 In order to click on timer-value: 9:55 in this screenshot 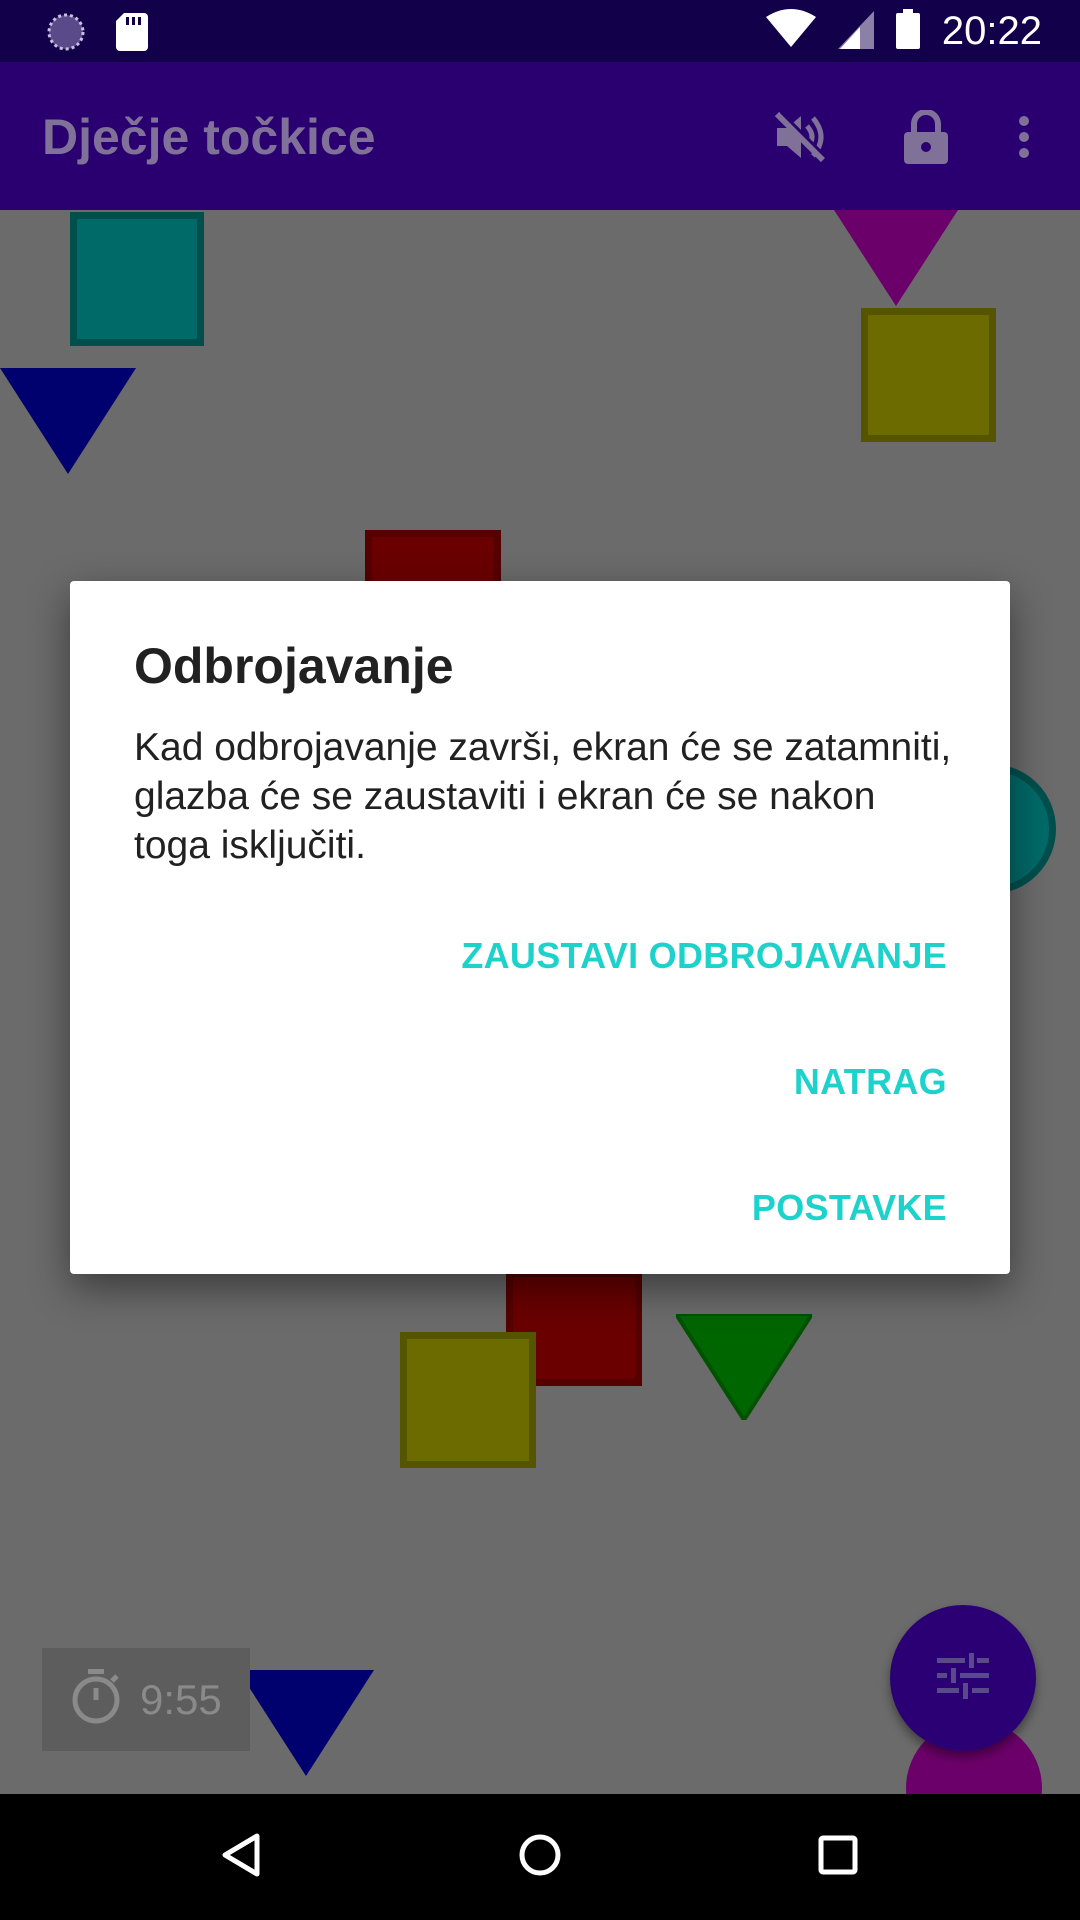, I will do `click(181, 1699)`.